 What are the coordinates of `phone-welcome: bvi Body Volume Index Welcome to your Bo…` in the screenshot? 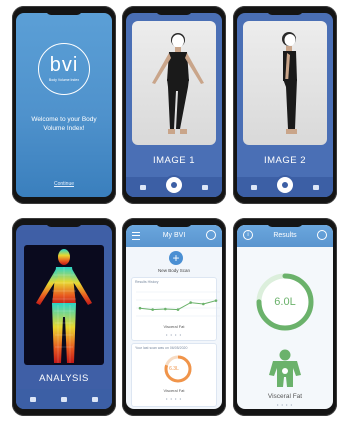 It's located at (64, 105).